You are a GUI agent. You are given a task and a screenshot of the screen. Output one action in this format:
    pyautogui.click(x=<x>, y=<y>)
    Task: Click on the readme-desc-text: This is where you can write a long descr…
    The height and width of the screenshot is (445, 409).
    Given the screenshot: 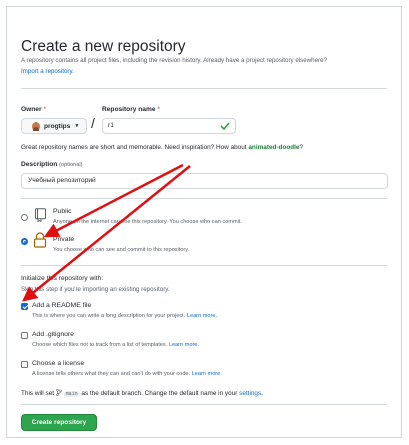 What is the action you would take?
    pyautogui.click(x=109, y=316)
    